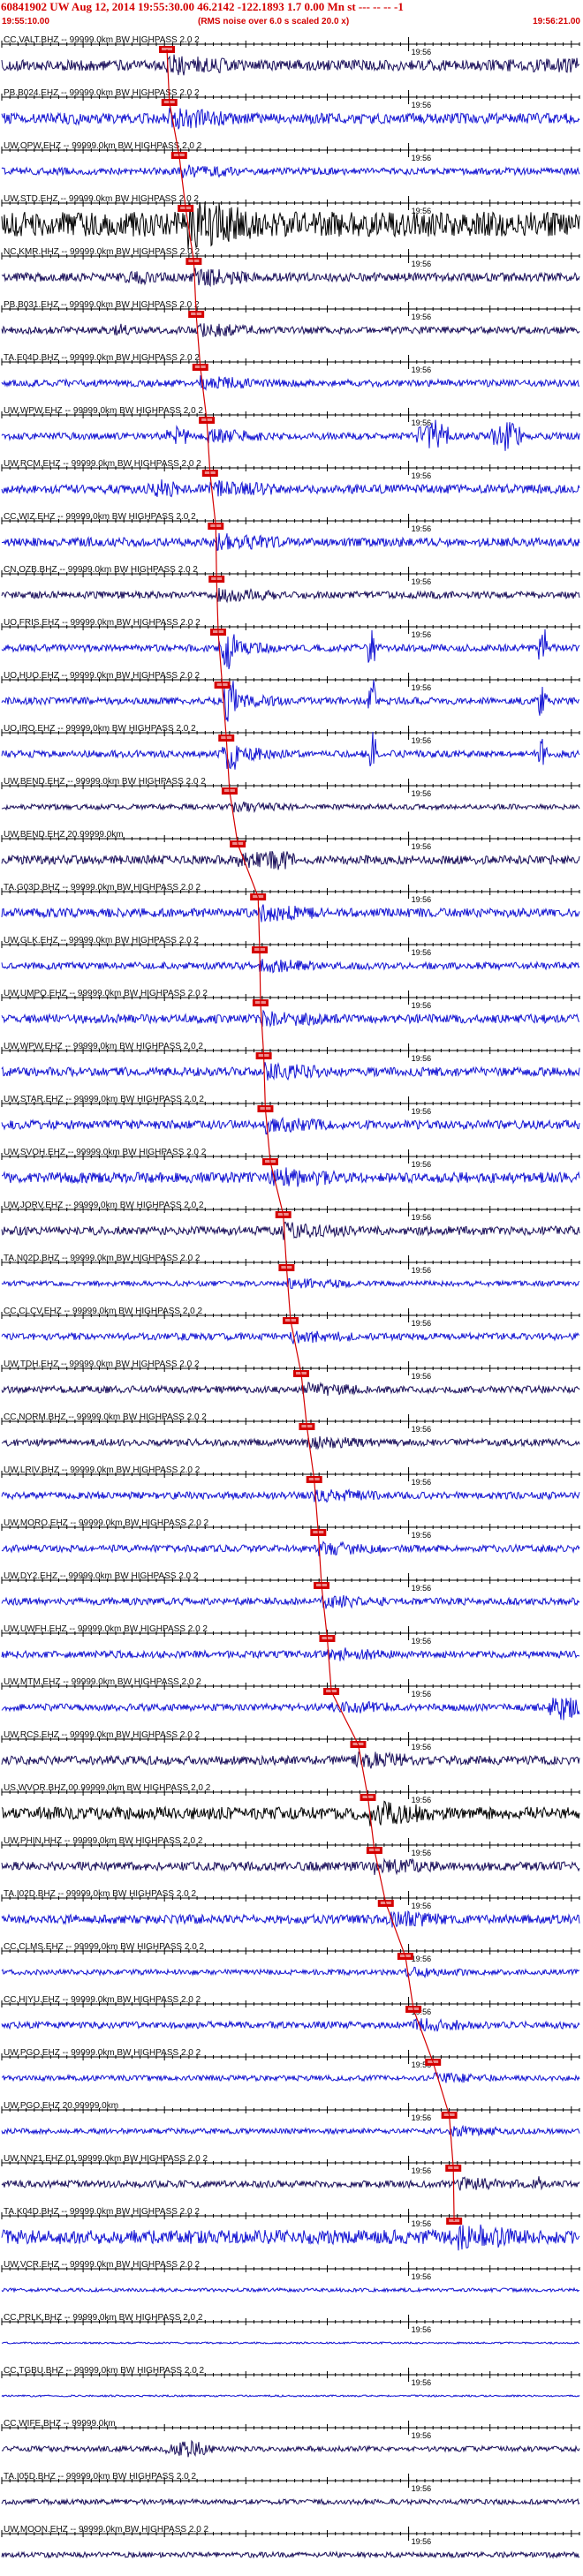 Image resolution: width=583 pixels, height=2576 pixels. What do you see at coordinates (290, 2119) in the screenshot?
I see `channel-row: UW.PGO.EHZ 20.99999.0km 19:56` at bounding box center [290, 2119].